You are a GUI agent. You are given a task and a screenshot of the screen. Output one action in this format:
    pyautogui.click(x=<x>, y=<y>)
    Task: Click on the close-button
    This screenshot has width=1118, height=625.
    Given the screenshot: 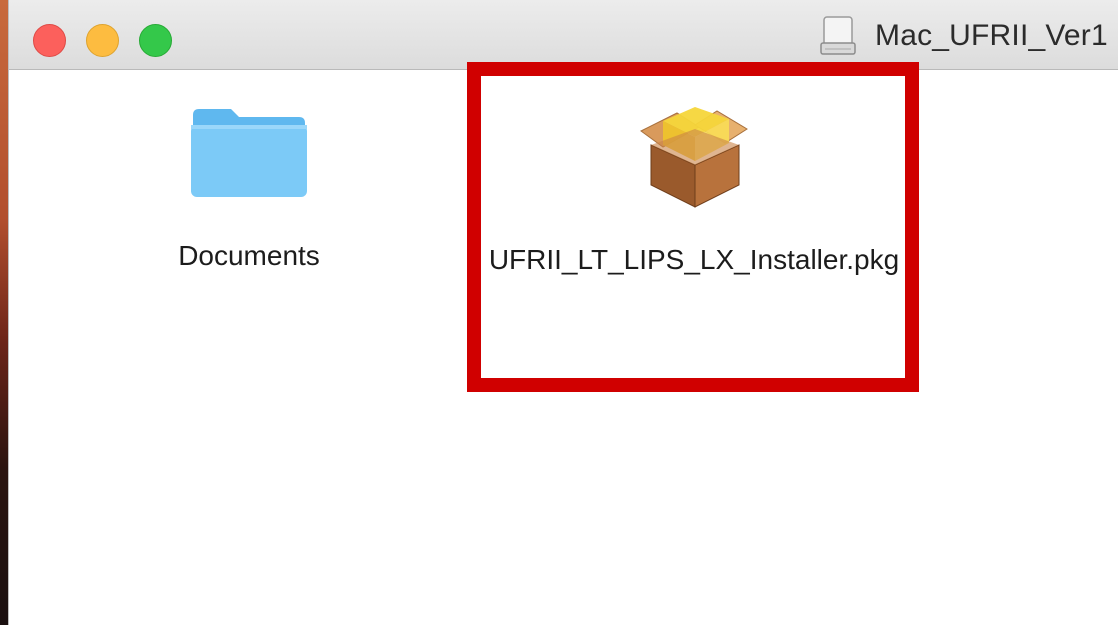 What is the action you would take?
    pyautogui.click(x=49, y=40)
    